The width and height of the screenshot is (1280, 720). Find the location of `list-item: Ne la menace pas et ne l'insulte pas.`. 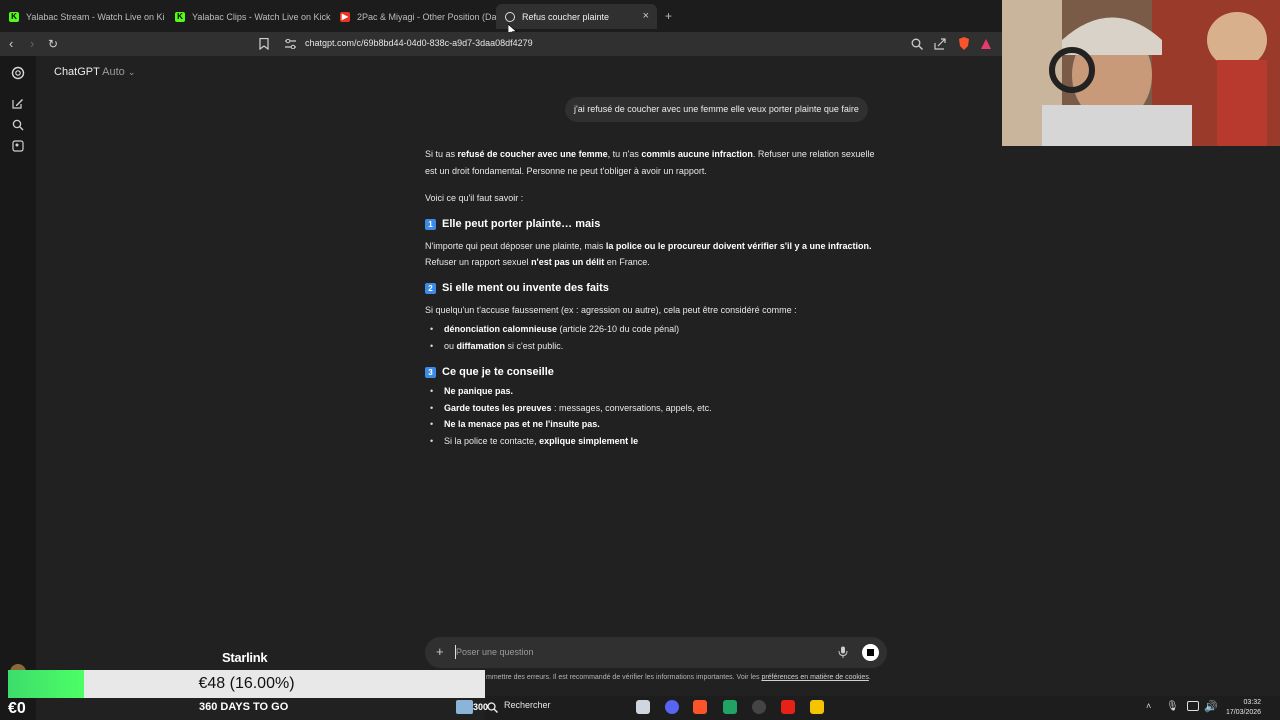

list-item: Ne la menace pas et ne l'insulte pas. is located at coordinates (656, 424).